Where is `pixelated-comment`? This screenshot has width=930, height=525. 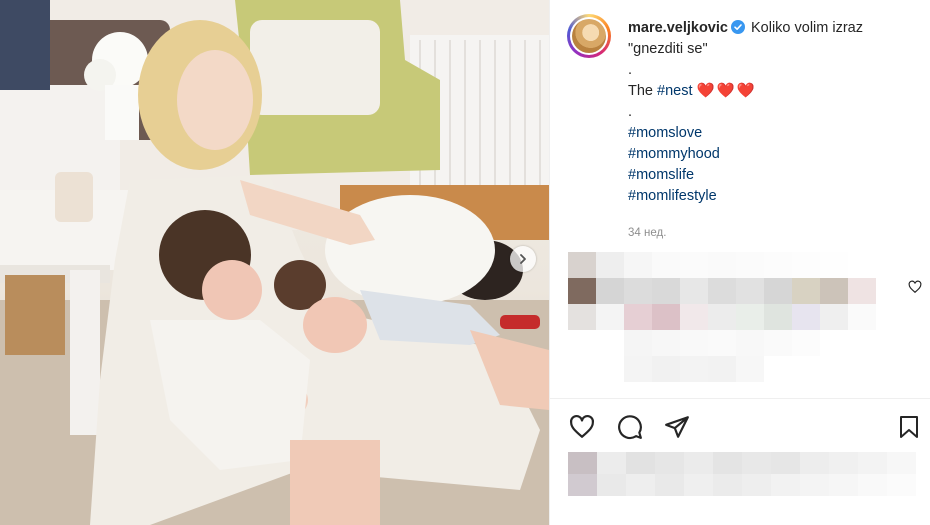
pixelated-comment is located at coordinates (722, 317).